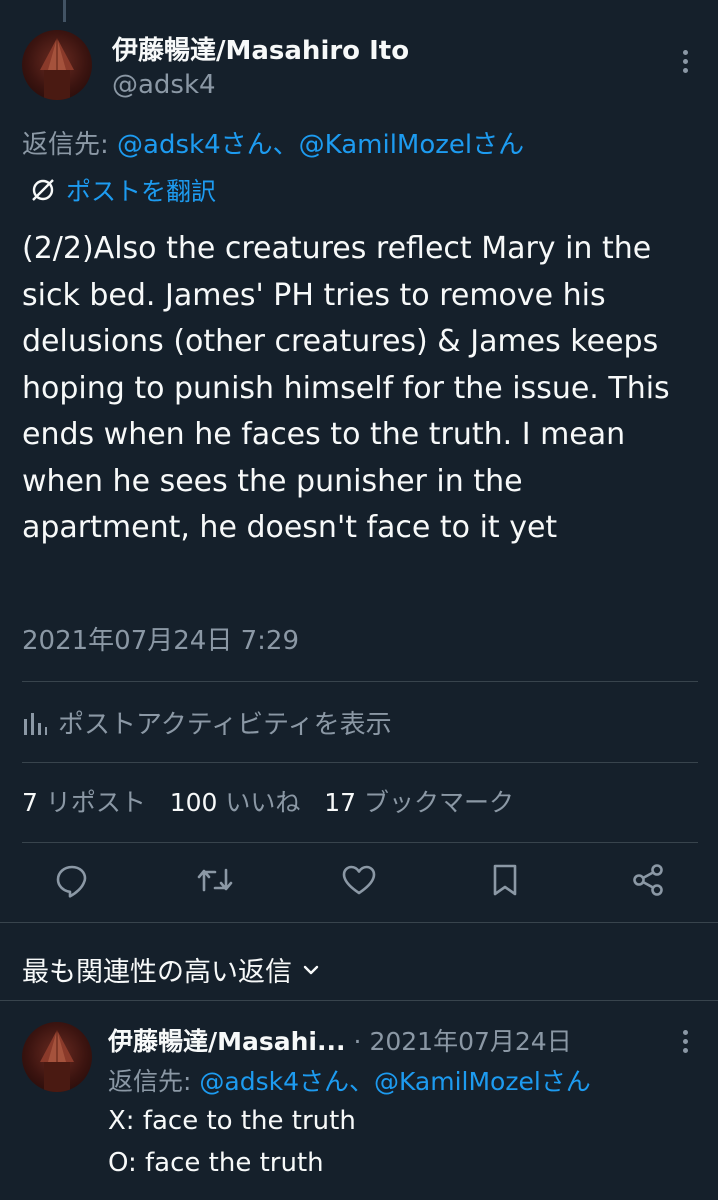 The image size is (718, 1200). What do you see at coordinates (439, 802) in the screenshot?
I see `bookmarks-label: ブックマーク` at bounding box center [439, 802].